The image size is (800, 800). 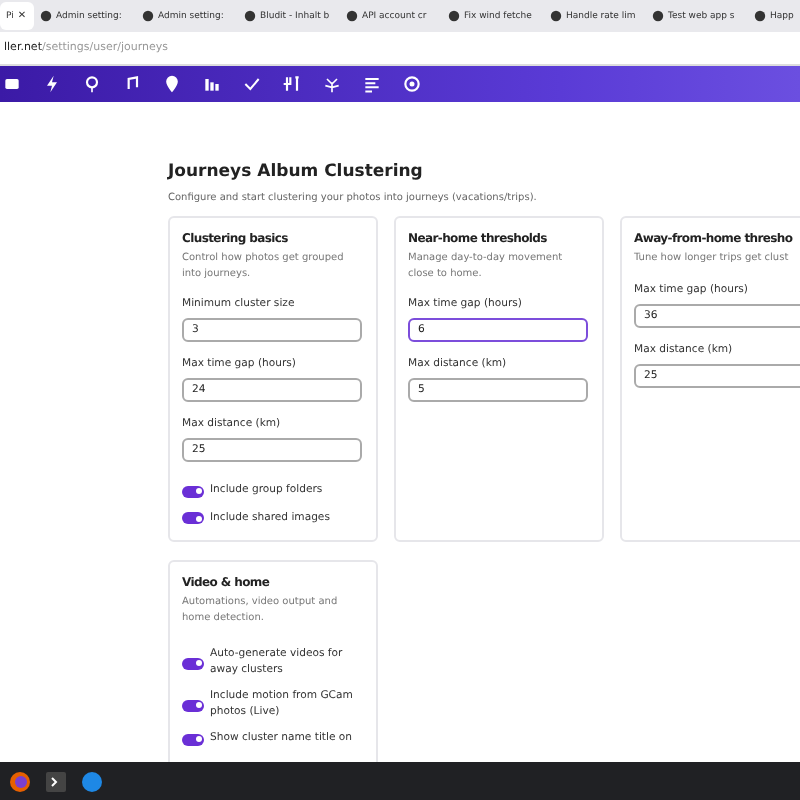 I want to click on marker-icon, so click(x=172, y=84).